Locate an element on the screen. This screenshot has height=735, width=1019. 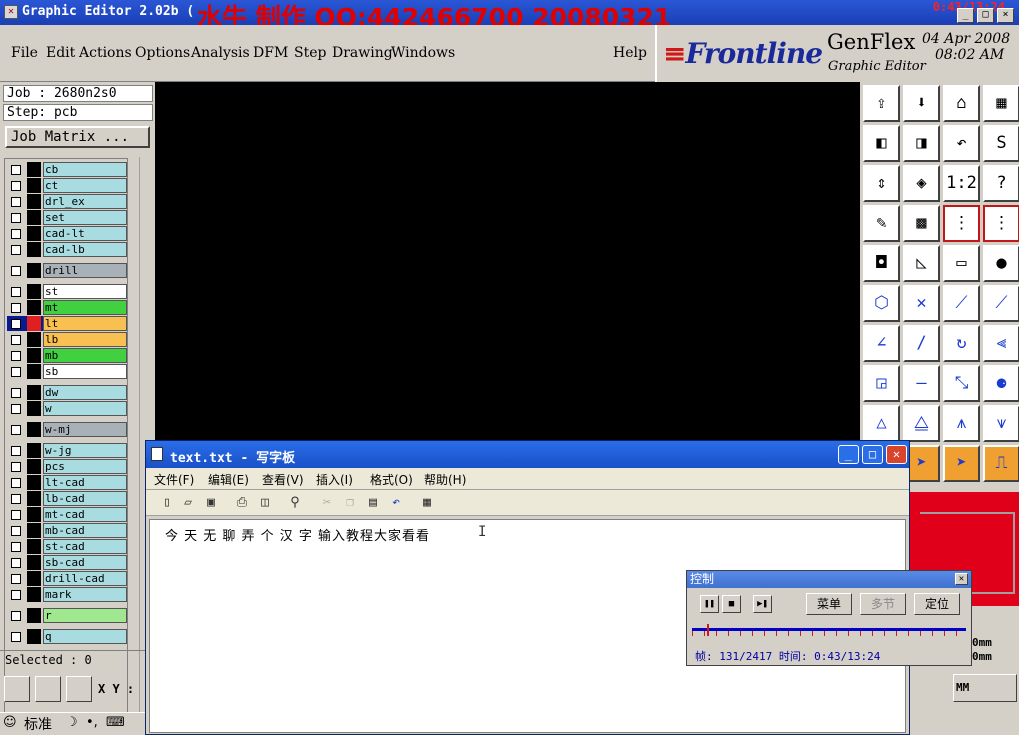
layer-row: mb is located at coordinates (67, 355).